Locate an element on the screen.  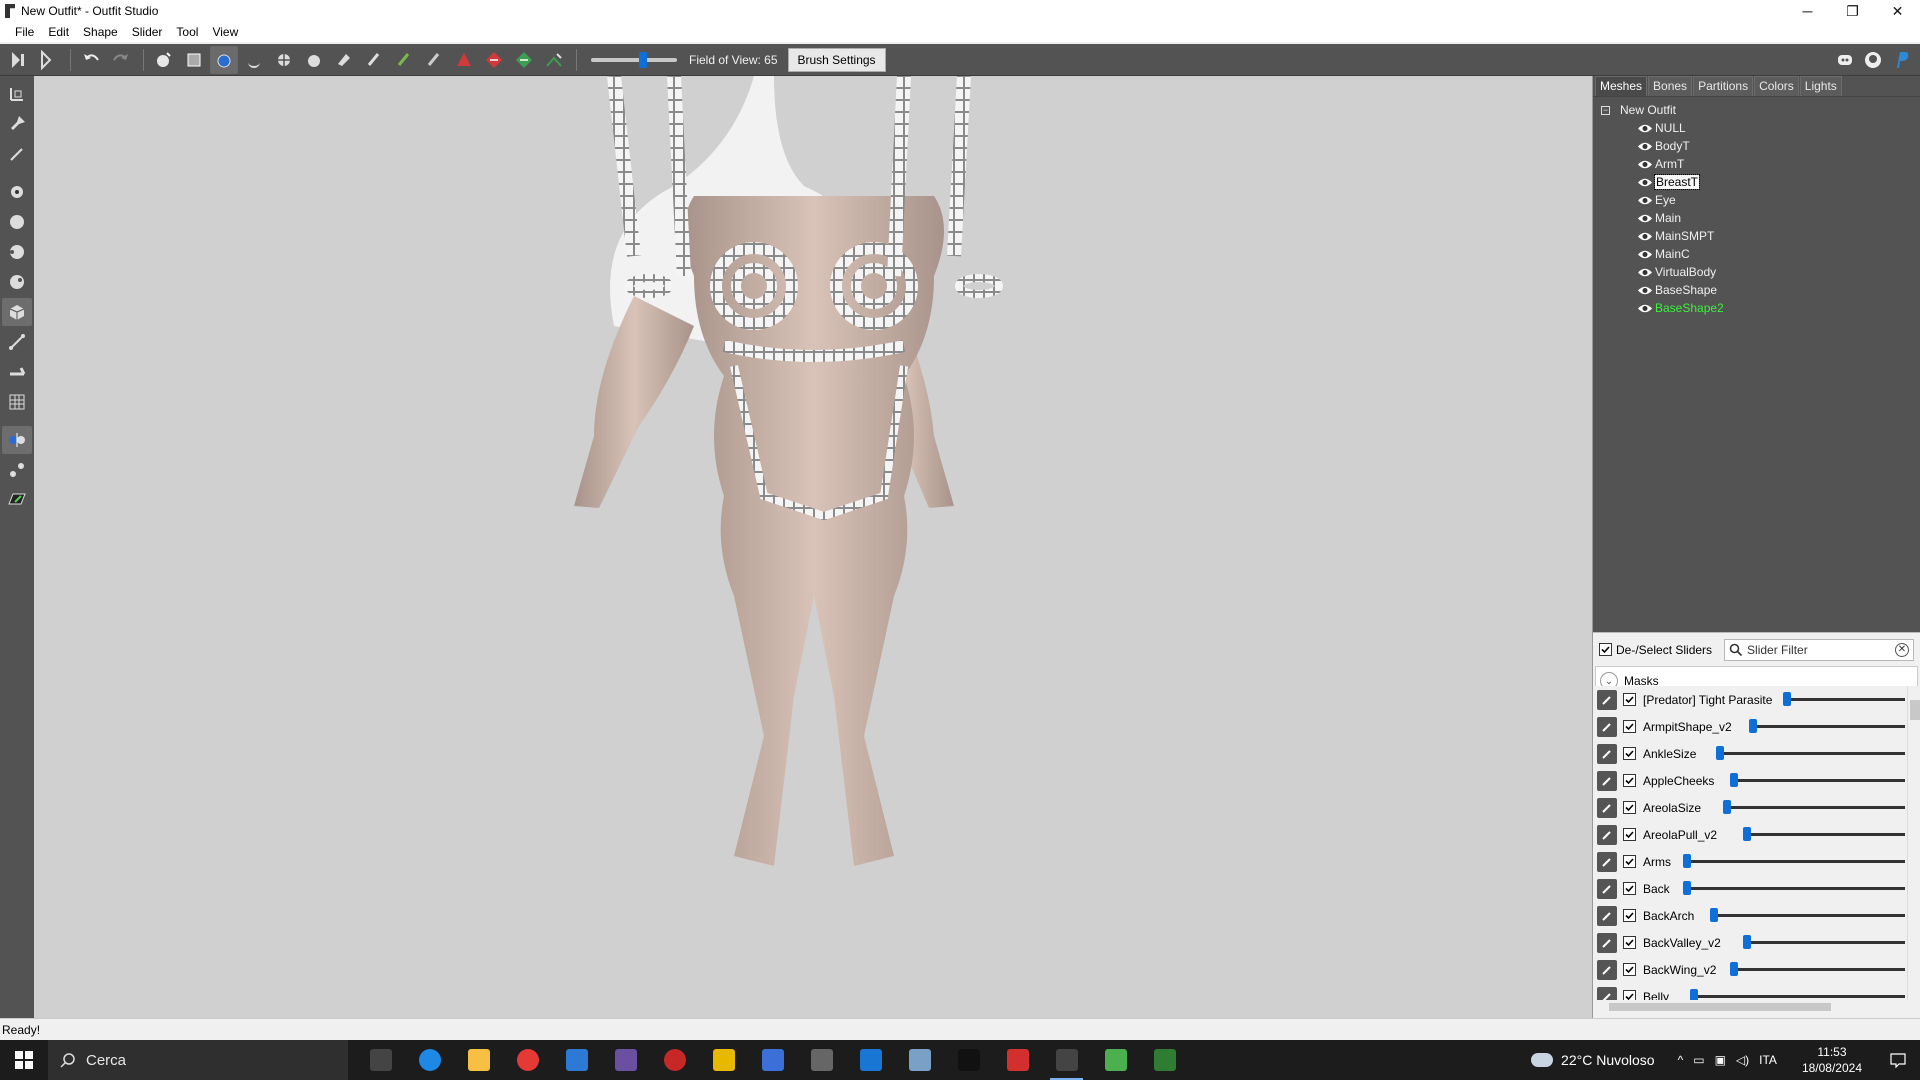
pivot-icon is located at coordinates (524, 60).